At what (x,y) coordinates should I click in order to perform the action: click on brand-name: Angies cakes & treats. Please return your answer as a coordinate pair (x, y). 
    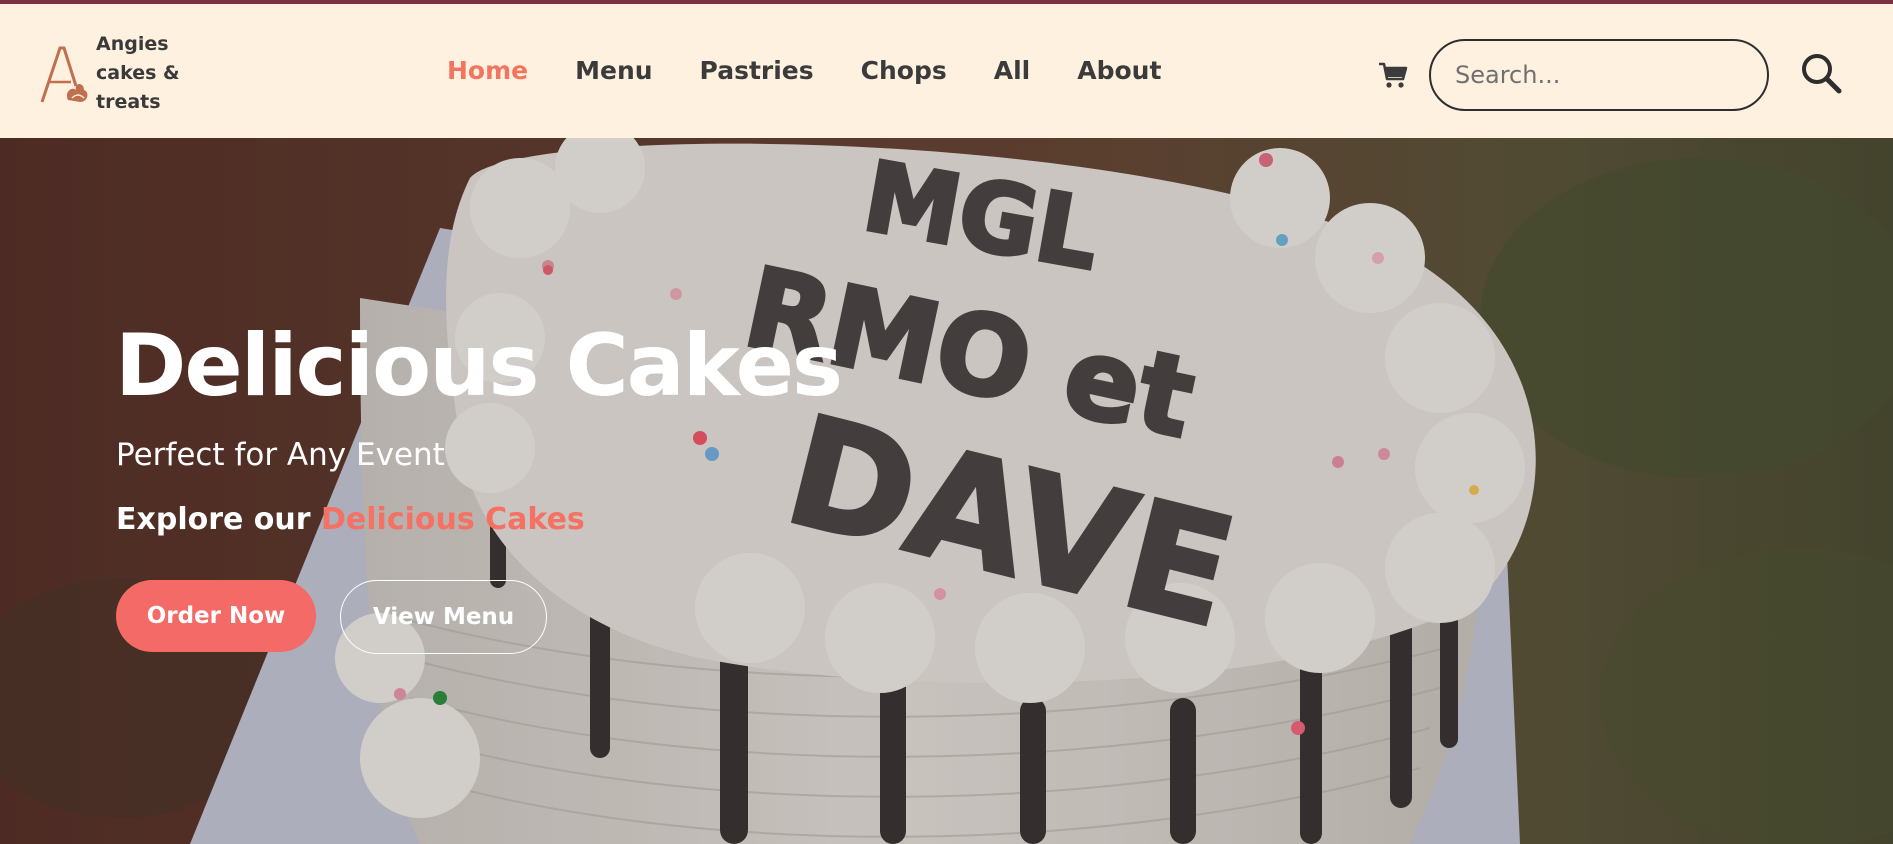
    Looking at the image, I should click on (146, 73).